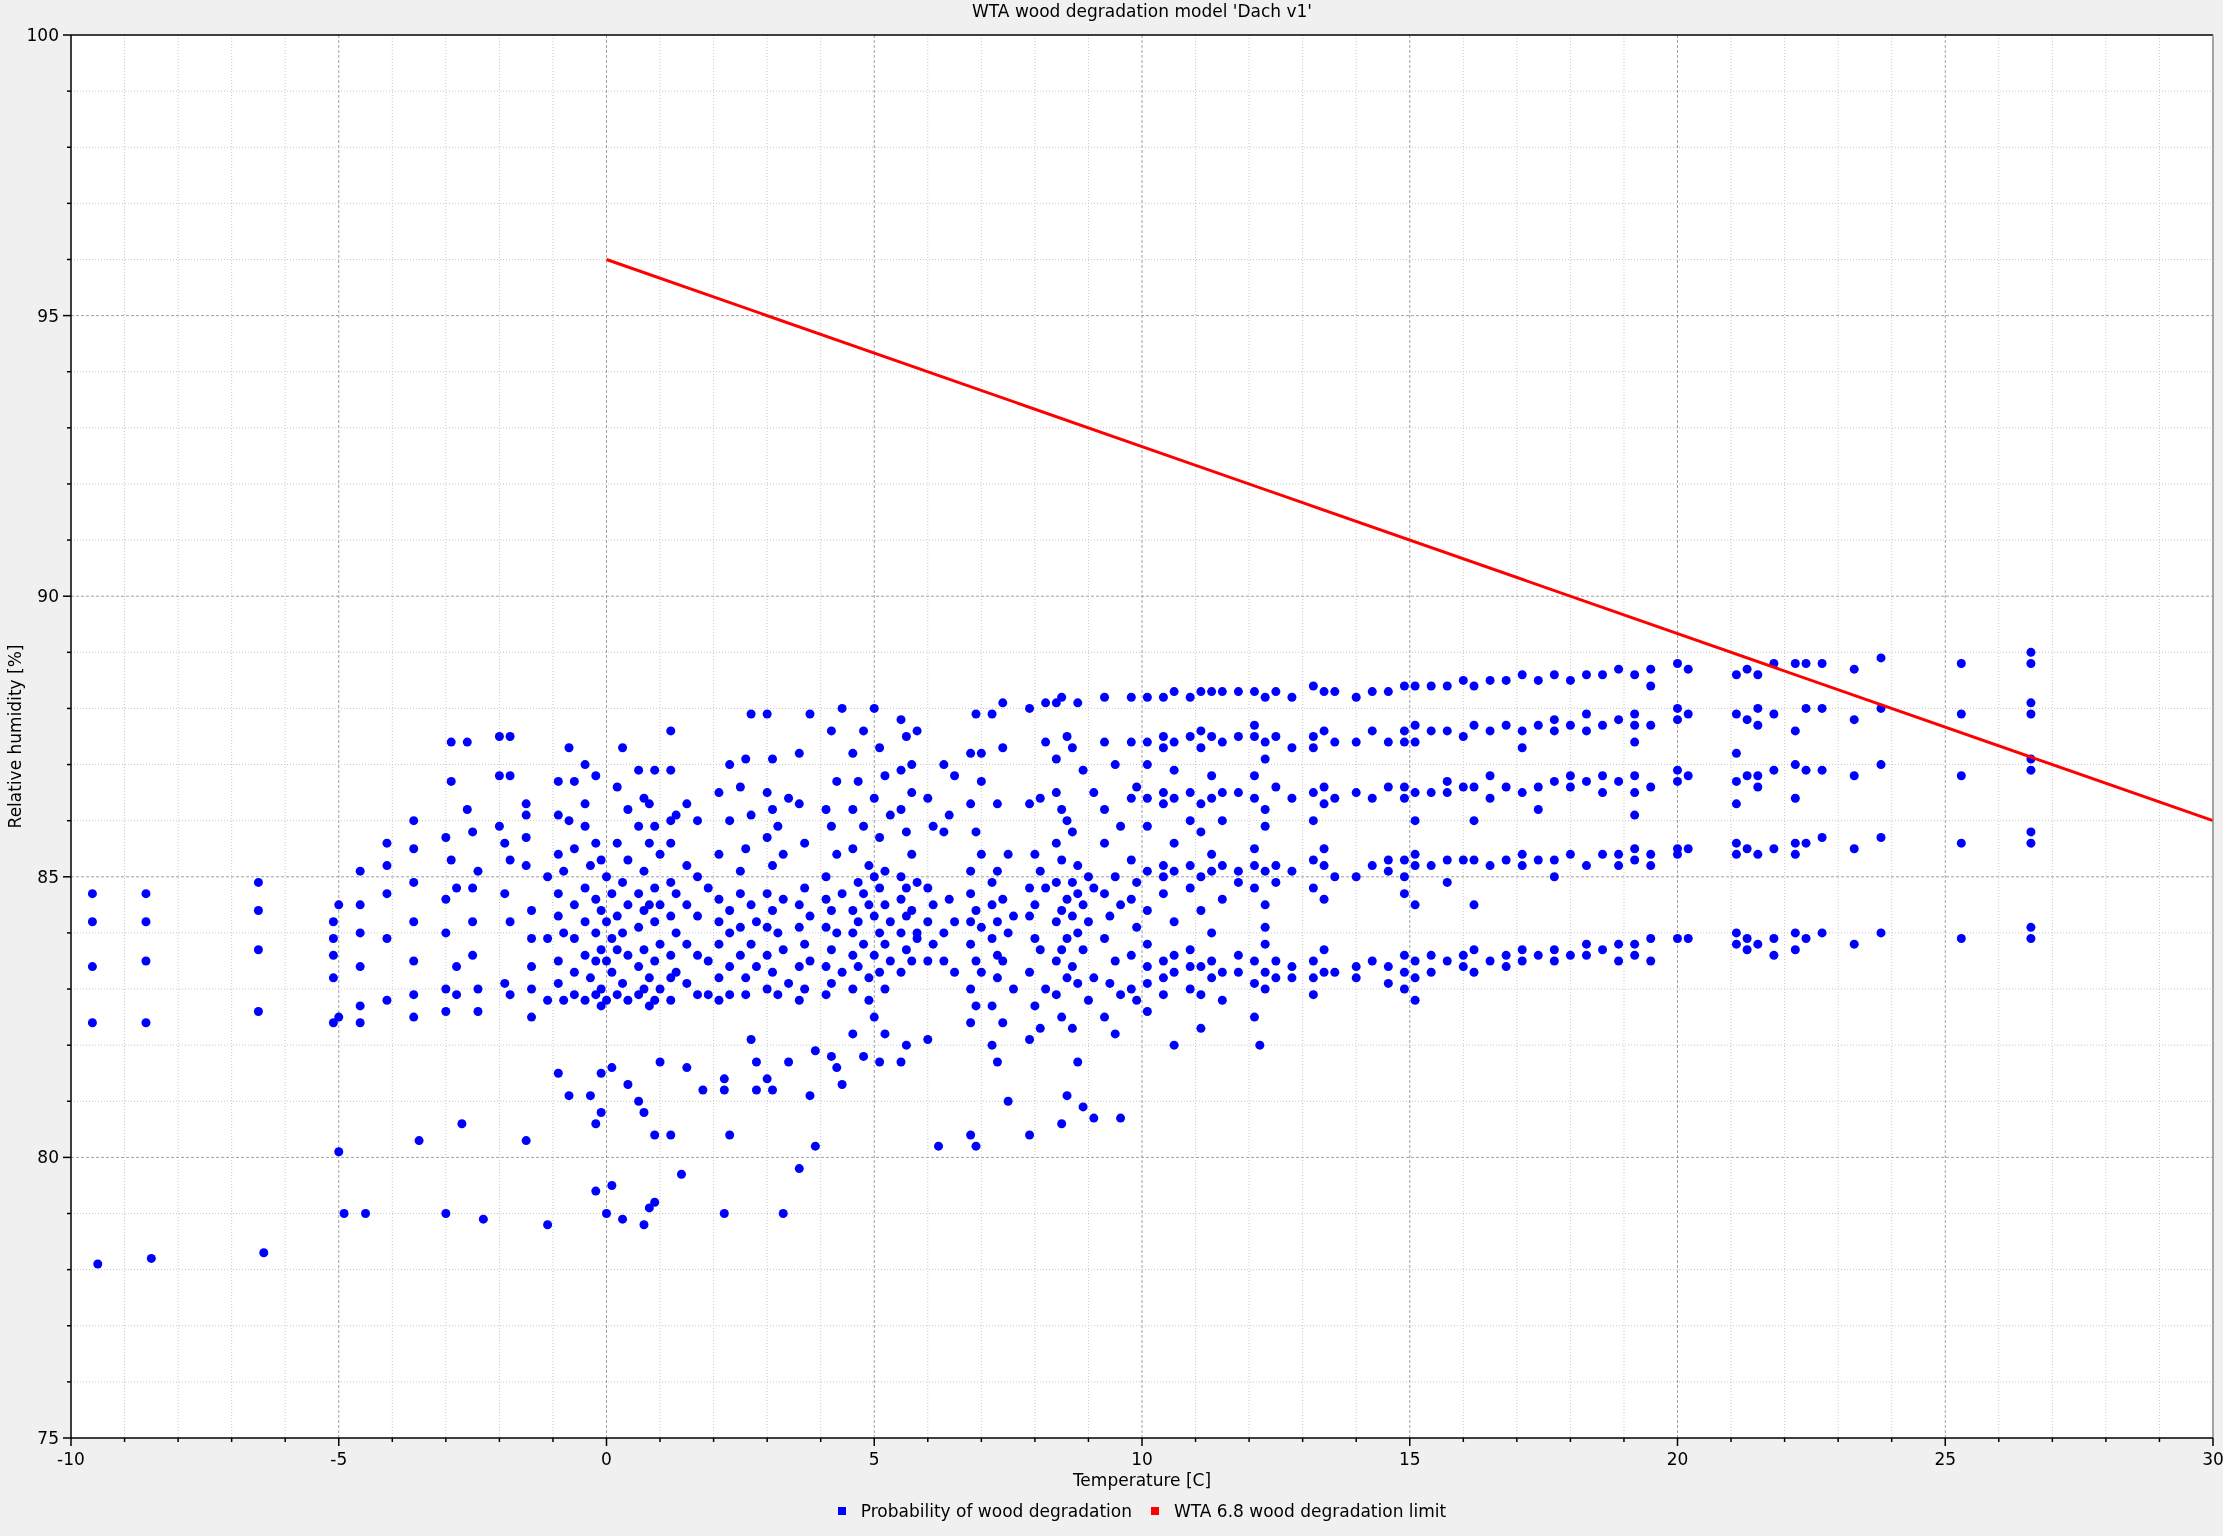 The image size is (2223, 1536). What do you see at coordinates (71, 1459) in the screenshot?
I see `x-tick-label: -10` at bounding box center [71, 1459].